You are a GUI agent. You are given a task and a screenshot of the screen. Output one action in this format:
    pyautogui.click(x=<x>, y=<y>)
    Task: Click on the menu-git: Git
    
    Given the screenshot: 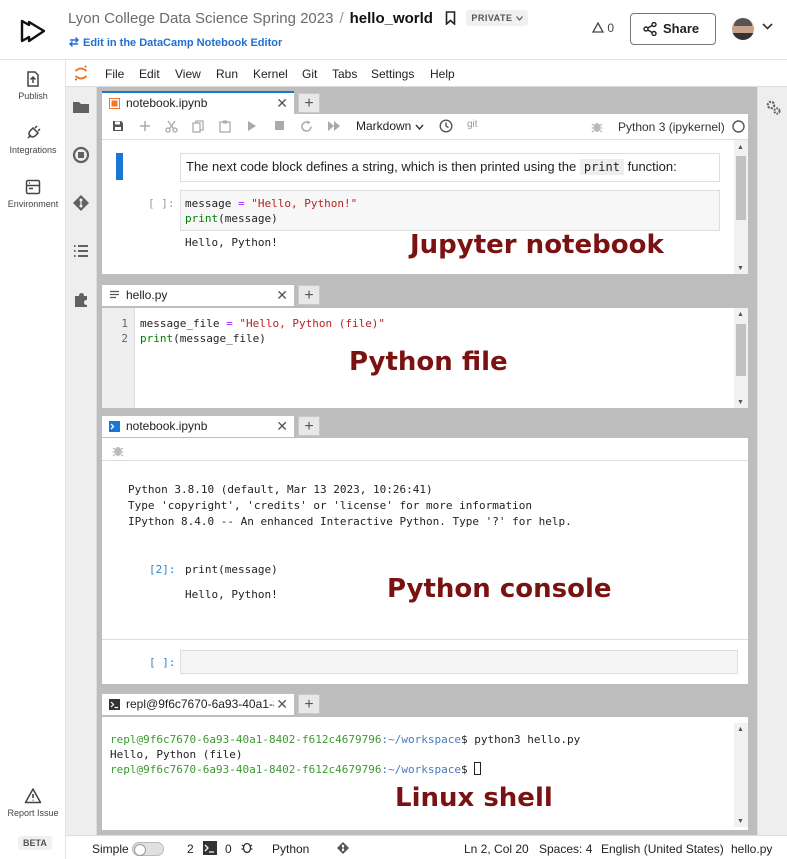 What is the action you would take?
    pyautogui.click(x=309, y=74)
    